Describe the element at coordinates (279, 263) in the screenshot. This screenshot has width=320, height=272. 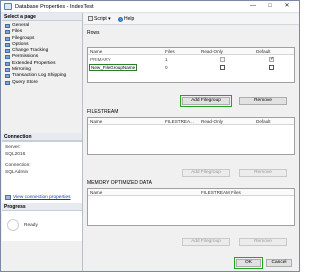
I see `cancel-button: Cancel` at that location.